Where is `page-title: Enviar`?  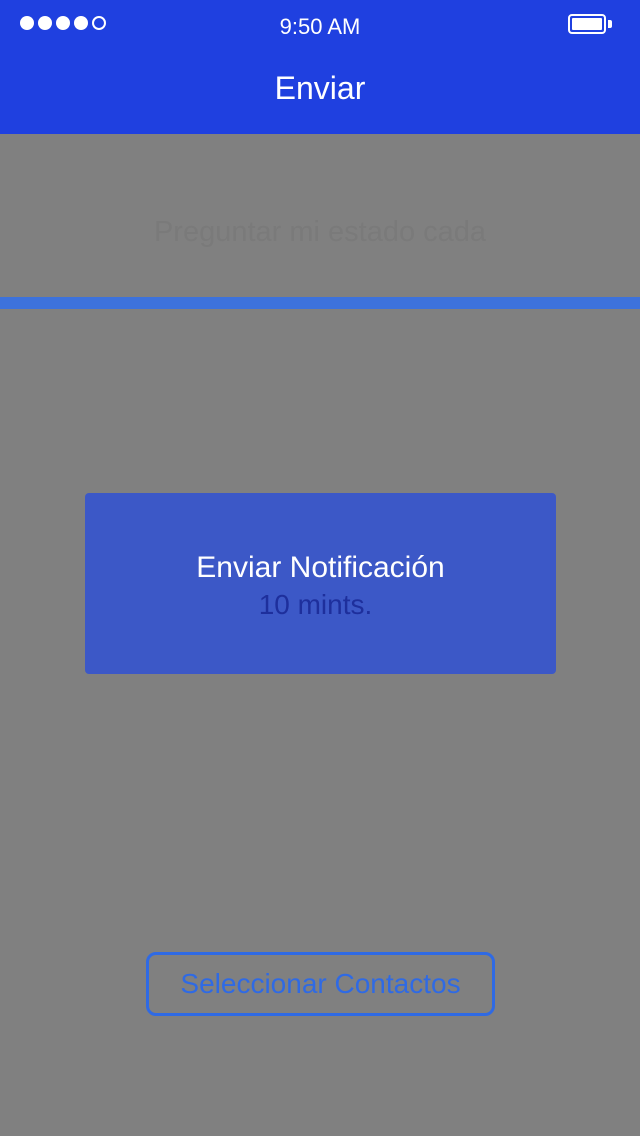 page-title: Enviar is located at coordinates (320, 88).